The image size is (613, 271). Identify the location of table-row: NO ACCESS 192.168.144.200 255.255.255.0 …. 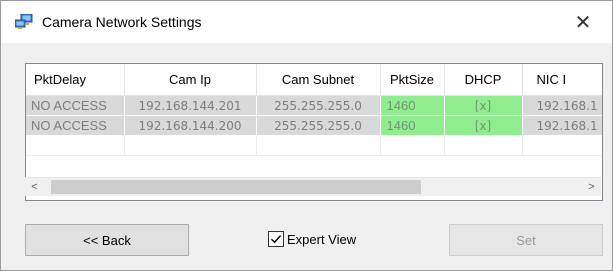
(314, 125).